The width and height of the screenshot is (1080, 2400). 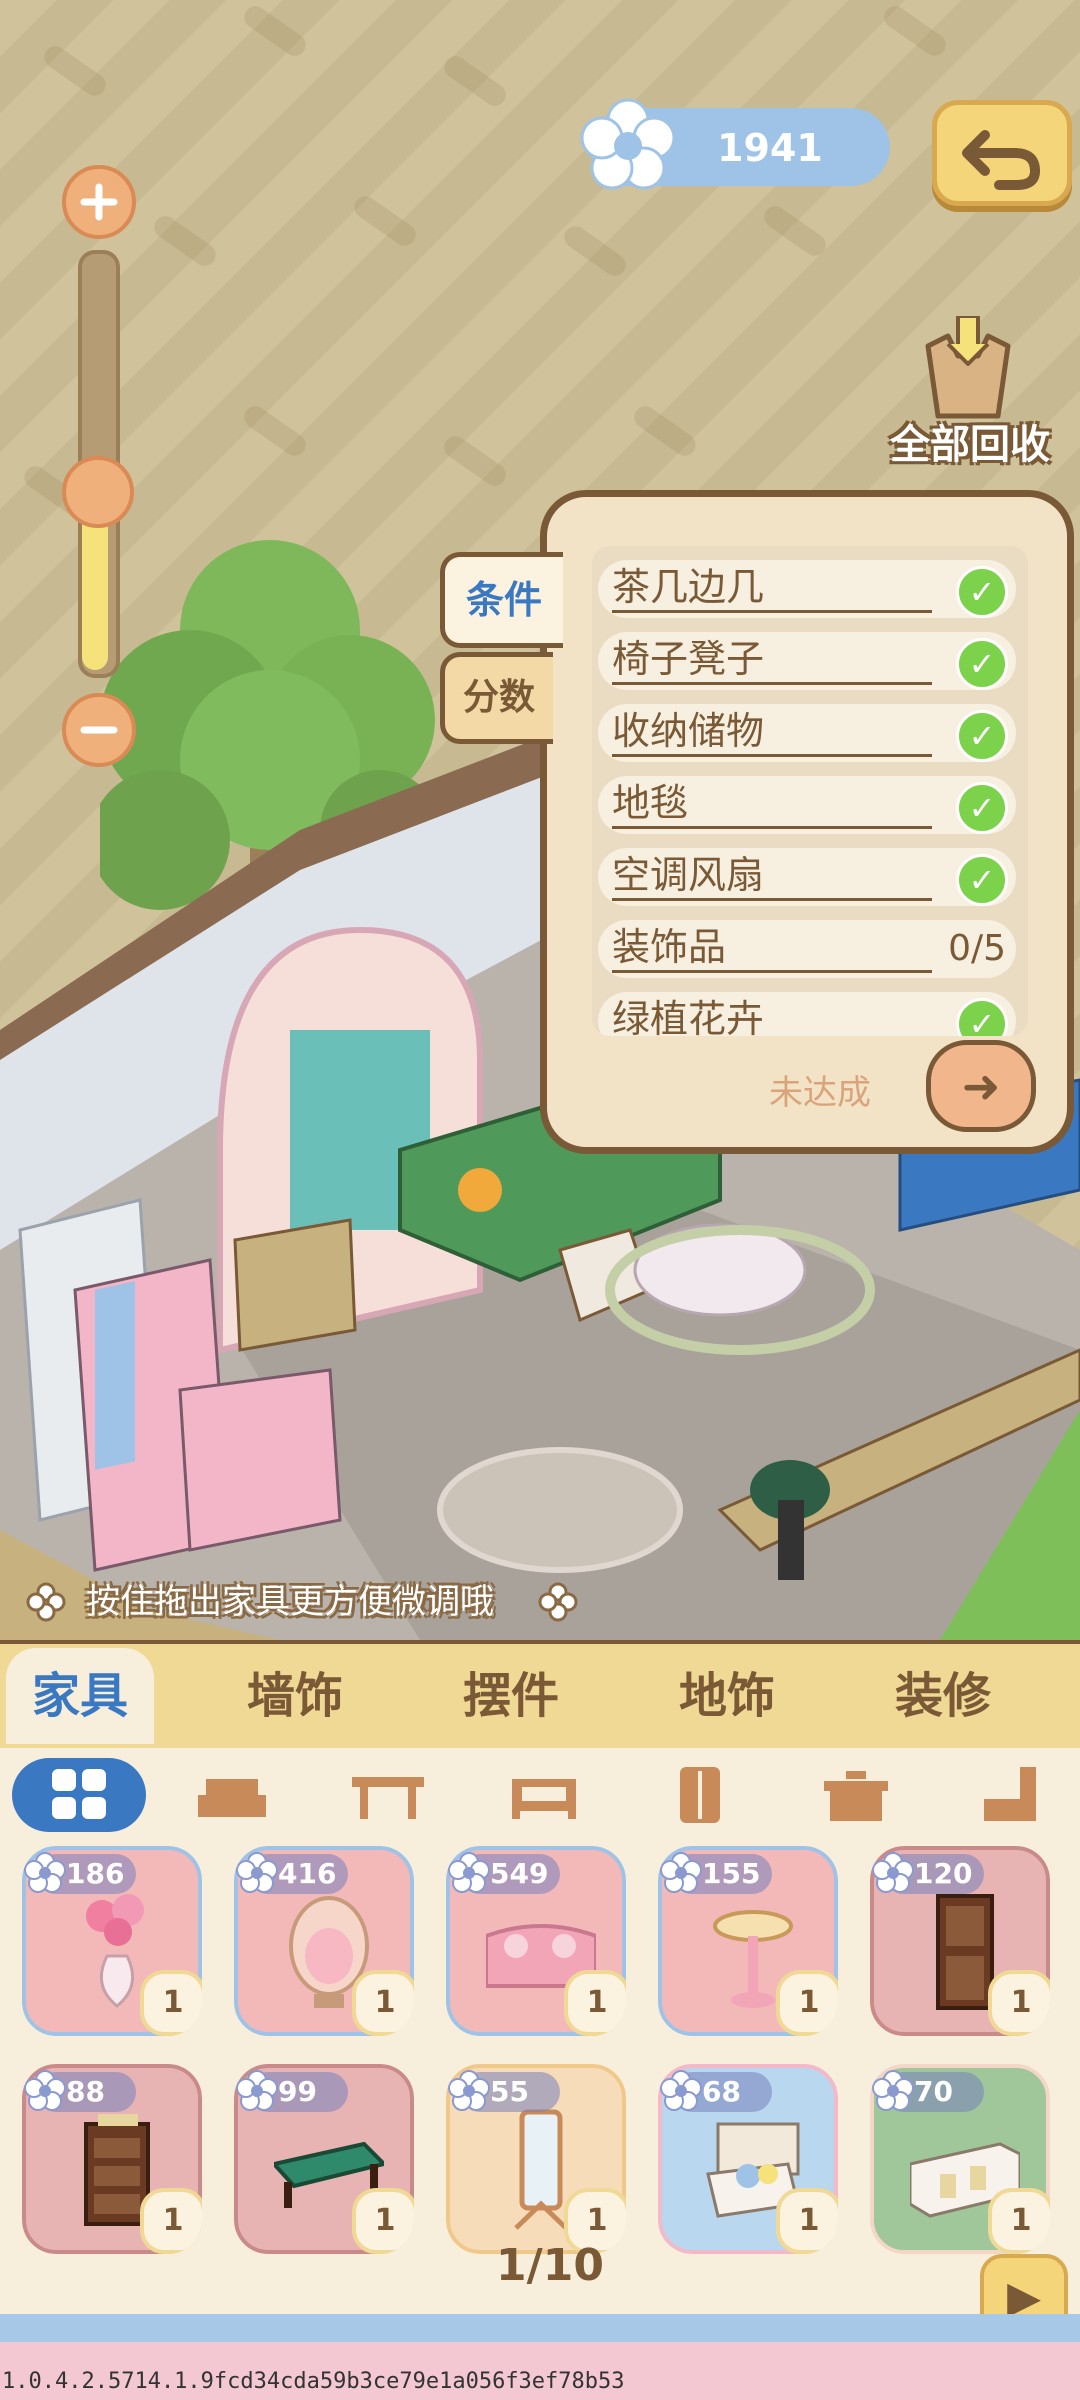 What do you see at coordinates (536, 2159) in the screenshot?
I see `item-card: 55 1` at bounding box center [536, 2159].